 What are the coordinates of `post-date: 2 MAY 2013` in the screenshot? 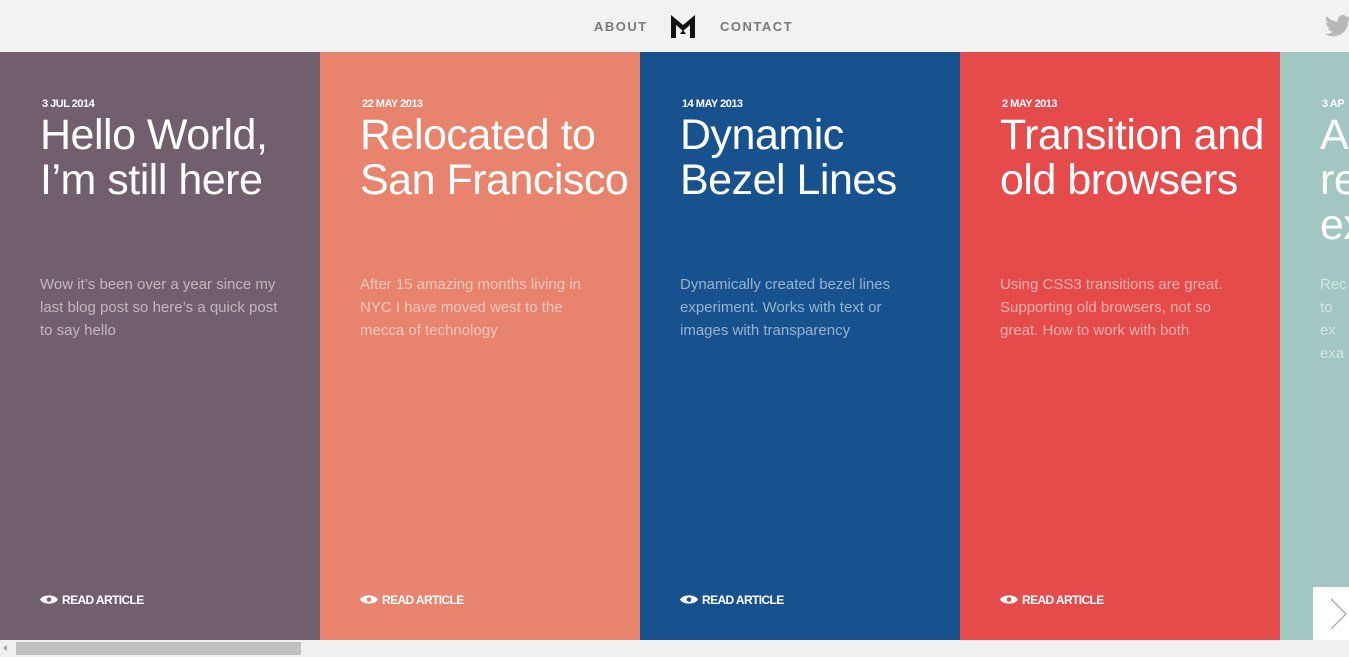 It's located at (1029, 104).